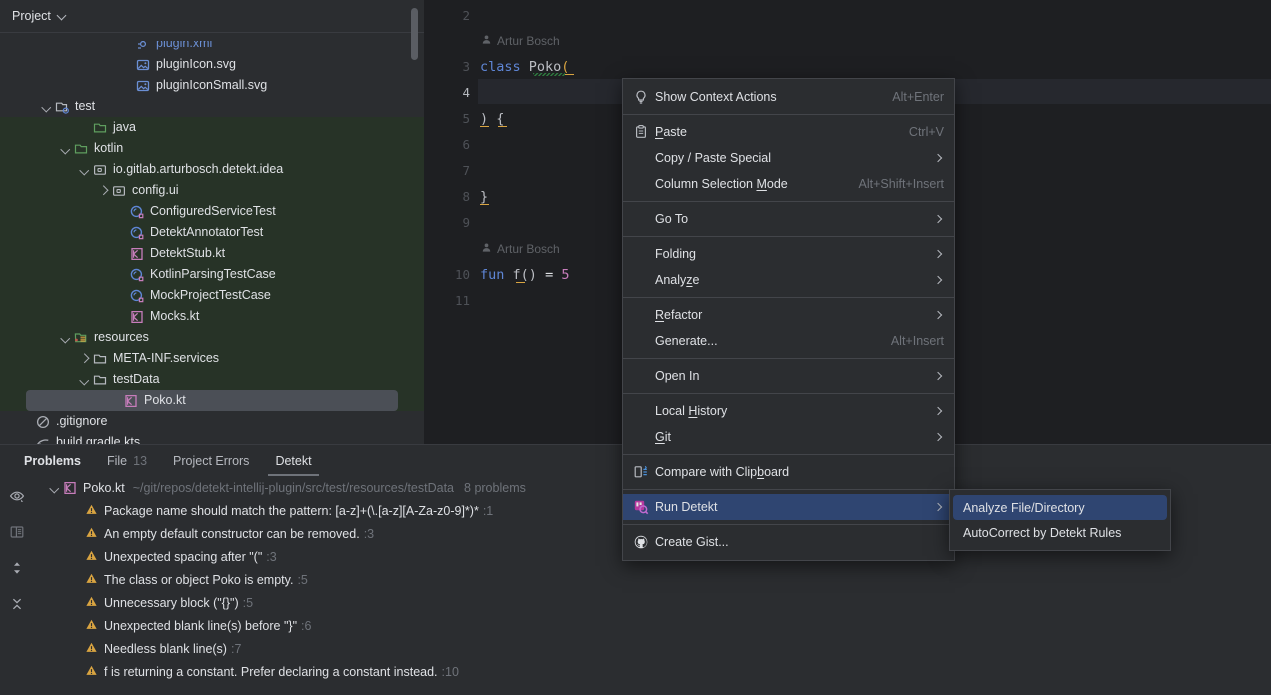 The image size is (1271, 695). What do you see at coordinates (1024, 507) in the screenshot?
I see `submenu-item-label: Analyze File/Directory` at bounding box center [1024, 507].